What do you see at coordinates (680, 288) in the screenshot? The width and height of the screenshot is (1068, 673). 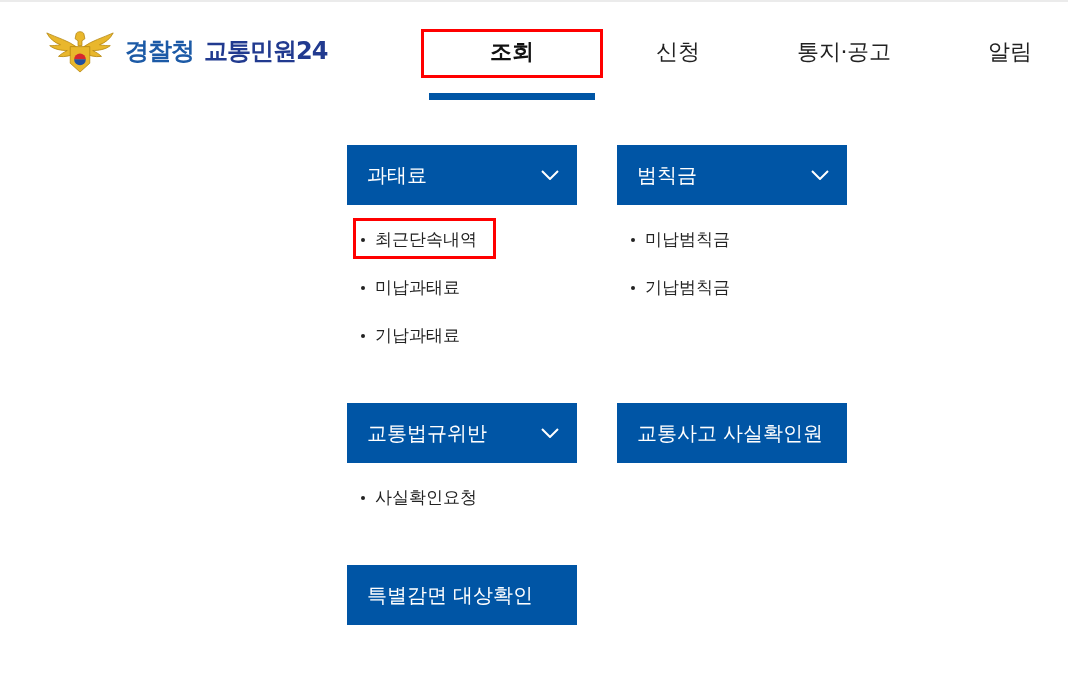 I see `submenu-link: 기납범칙금` at bounding box center [680, 288].